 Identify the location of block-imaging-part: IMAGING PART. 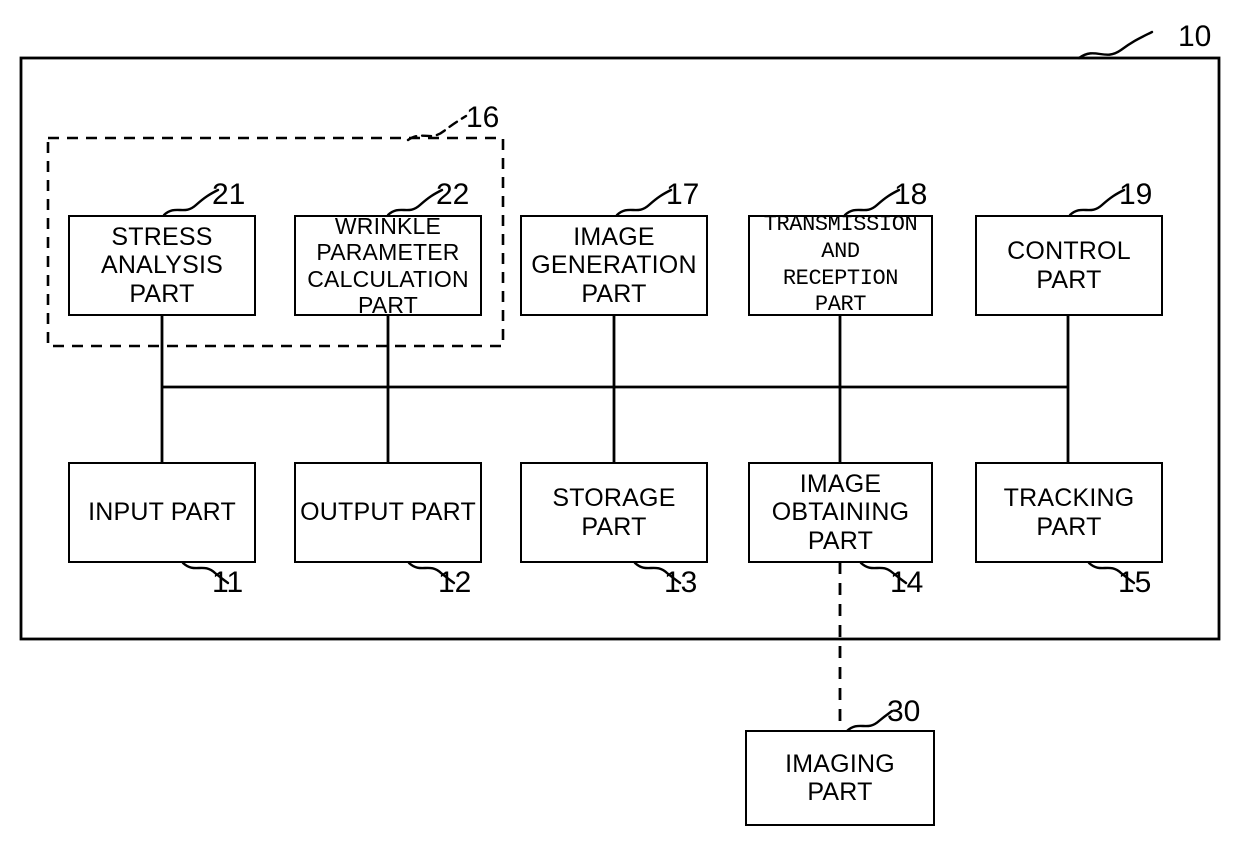
(840, 778).